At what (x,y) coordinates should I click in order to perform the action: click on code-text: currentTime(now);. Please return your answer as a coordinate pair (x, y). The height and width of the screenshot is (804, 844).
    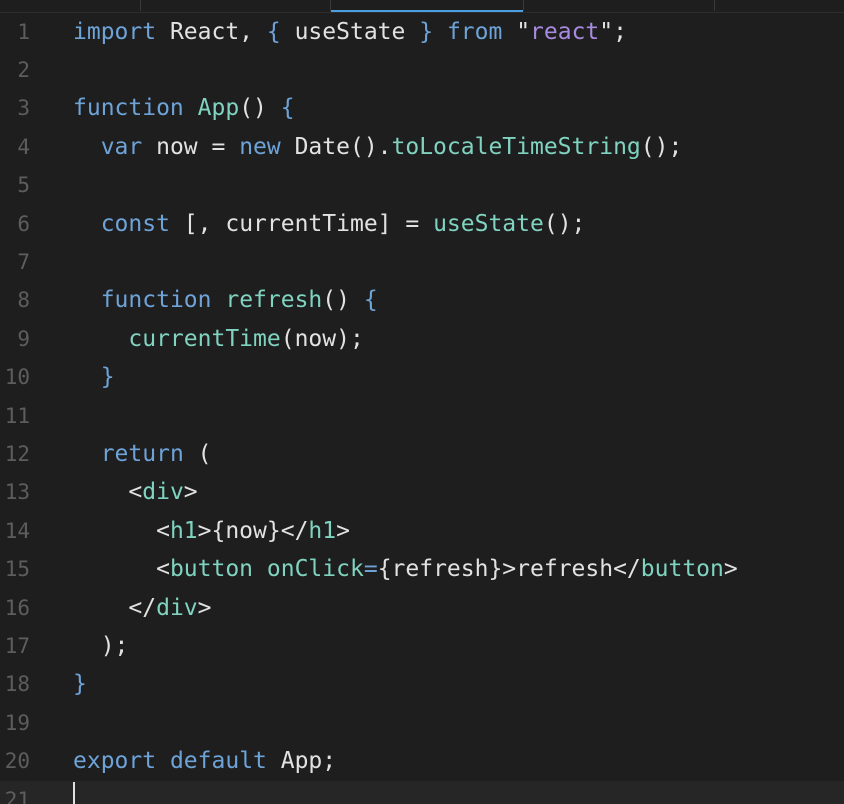
    Looking at the image, I should click on (218, 339).